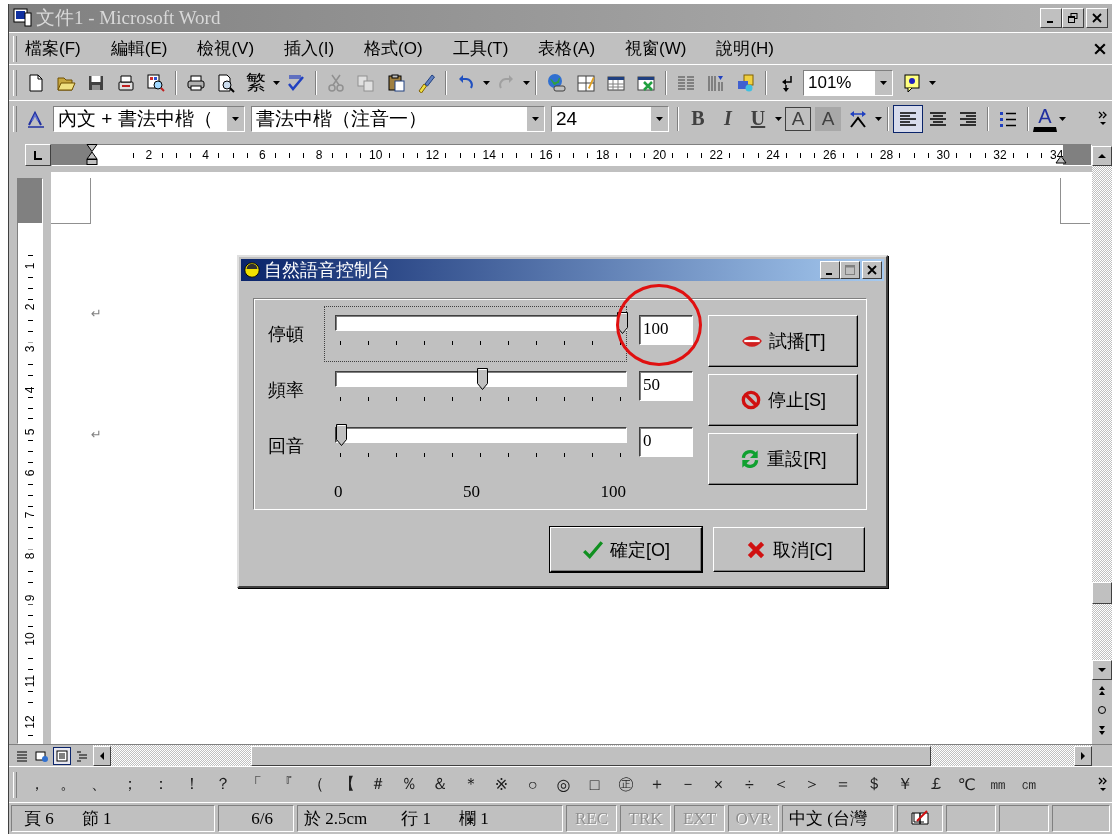  Describe the element at coordinates (610, 118) in the screenshot. I see `font-size-dropdown: 24` at that location.